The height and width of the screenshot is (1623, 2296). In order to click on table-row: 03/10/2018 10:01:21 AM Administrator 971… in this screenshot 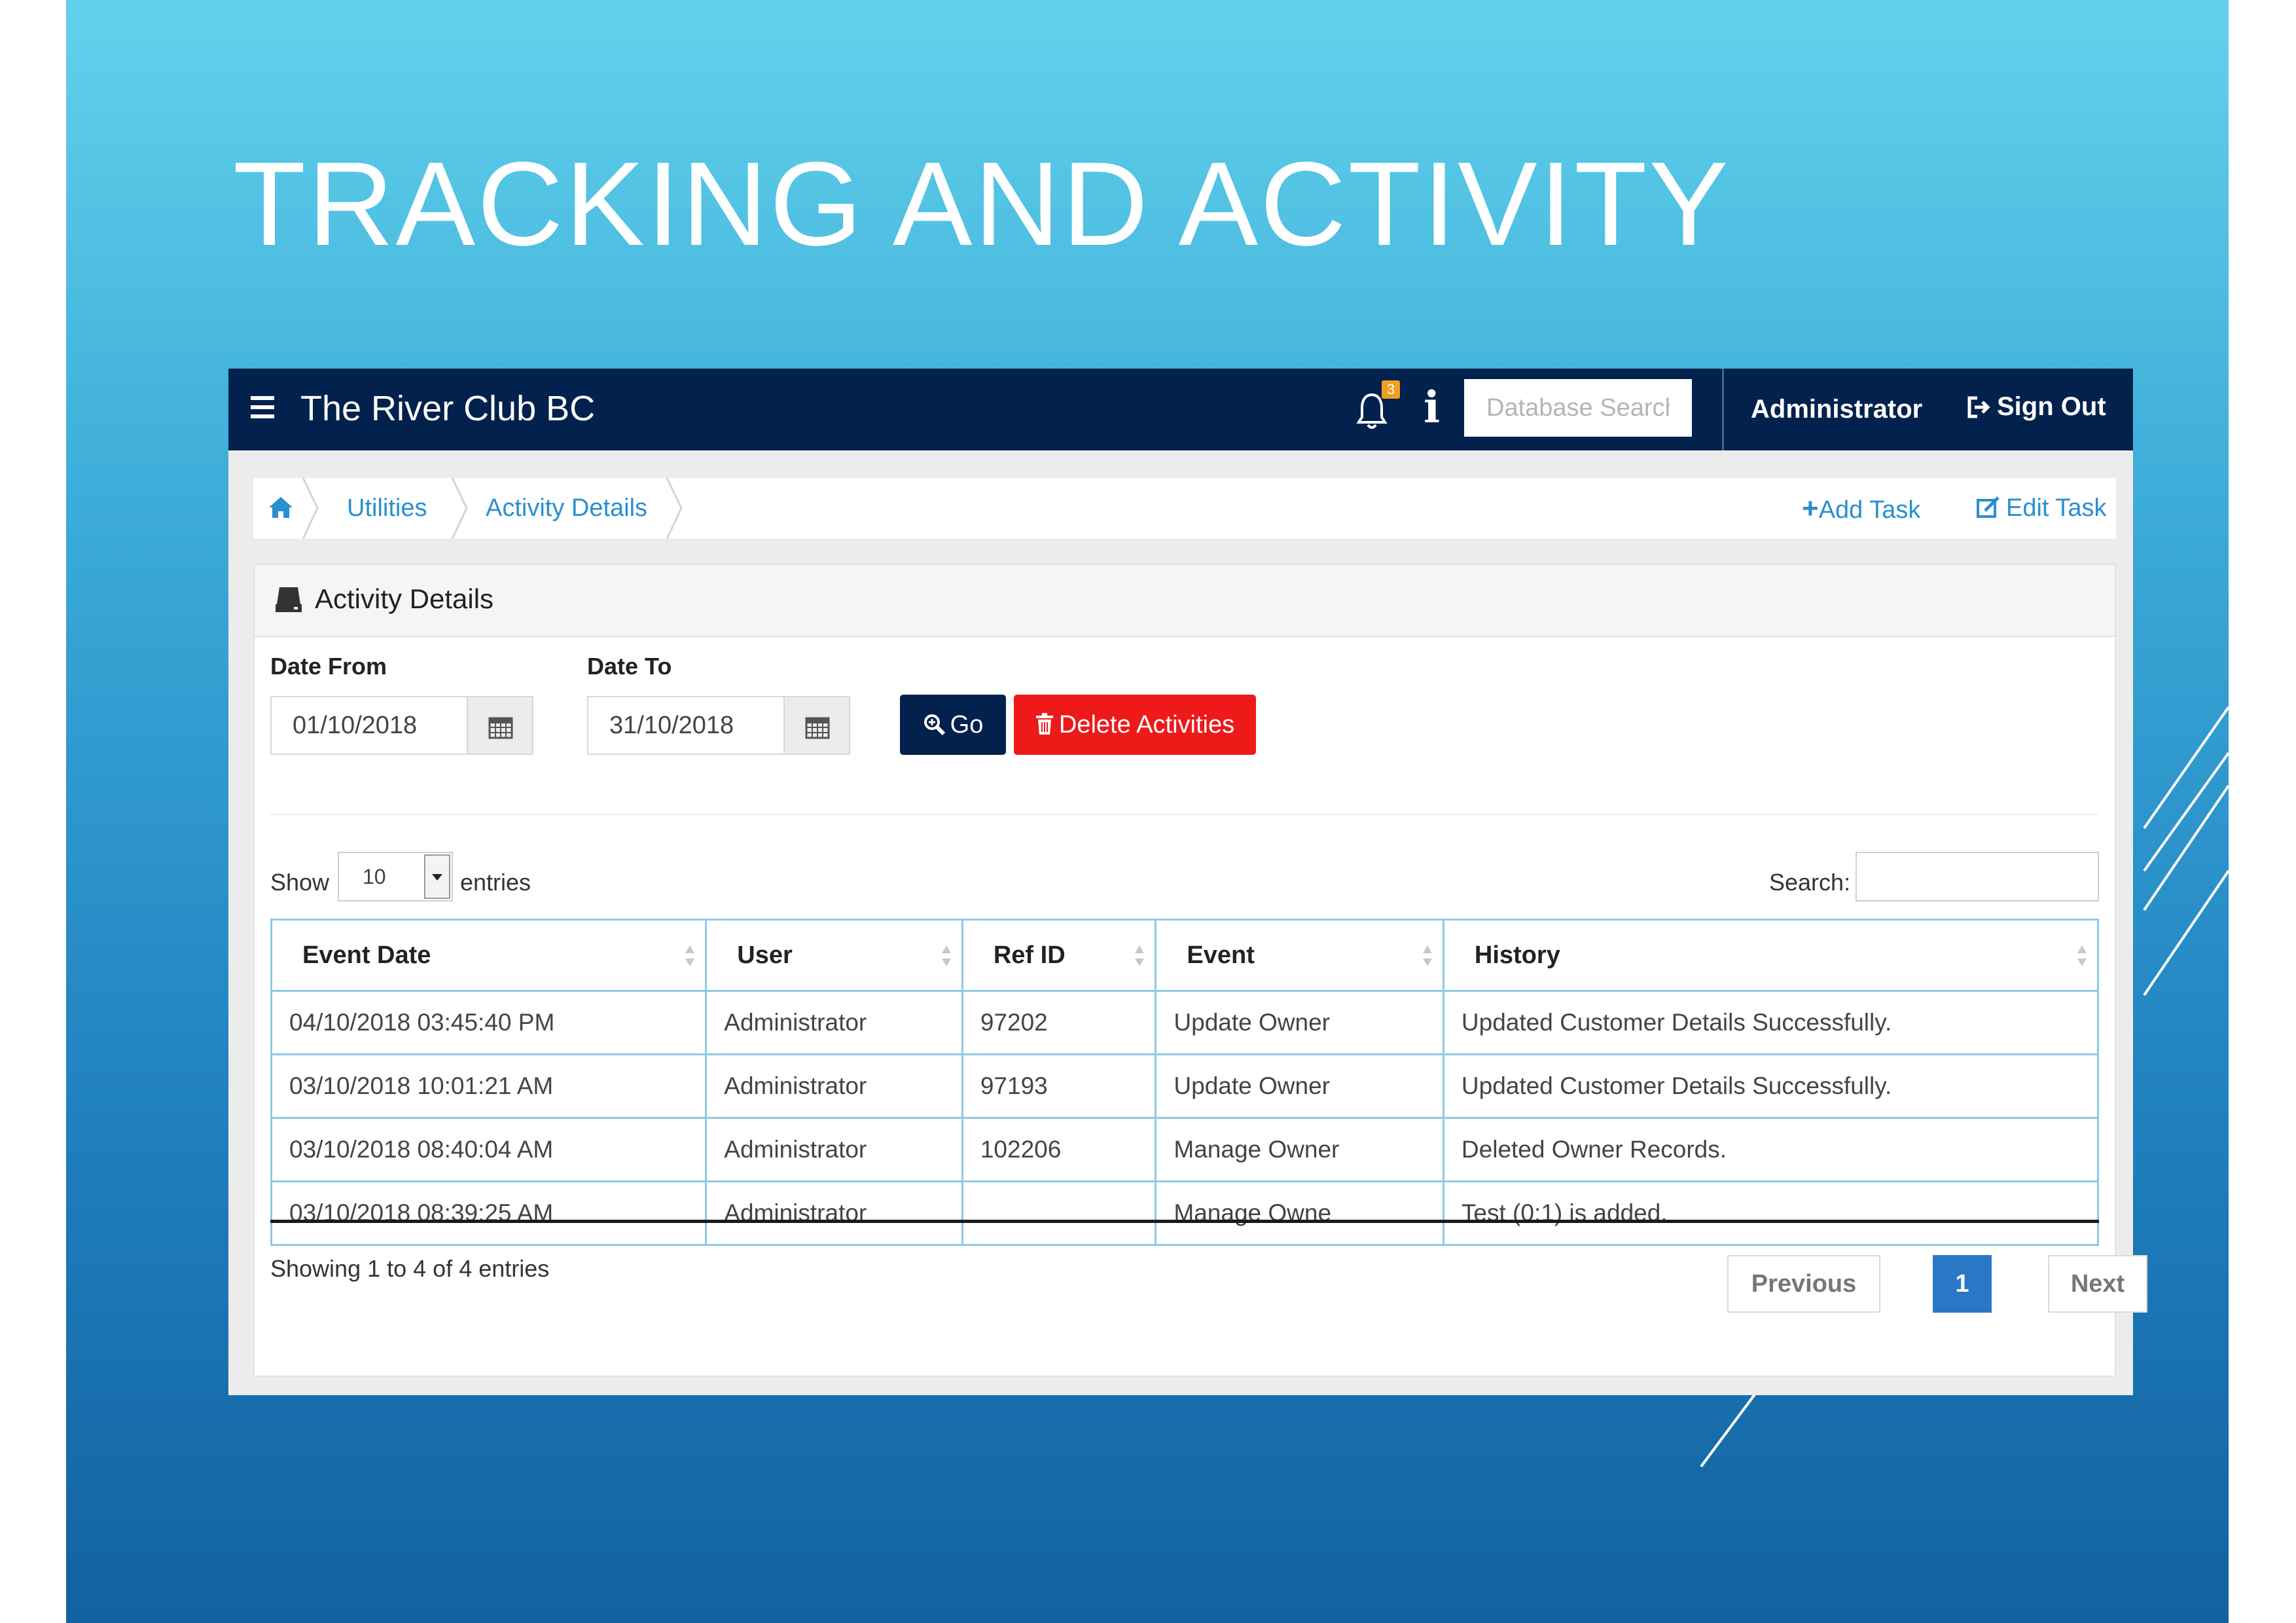, I will do `click(1185, 1086)`.